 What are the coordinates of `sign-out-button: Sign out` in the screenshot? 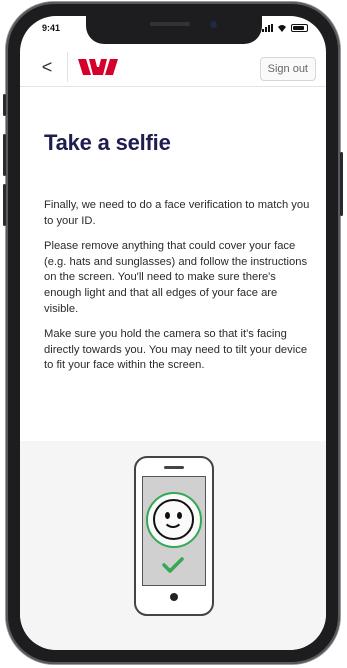 It's located at (287, 69).